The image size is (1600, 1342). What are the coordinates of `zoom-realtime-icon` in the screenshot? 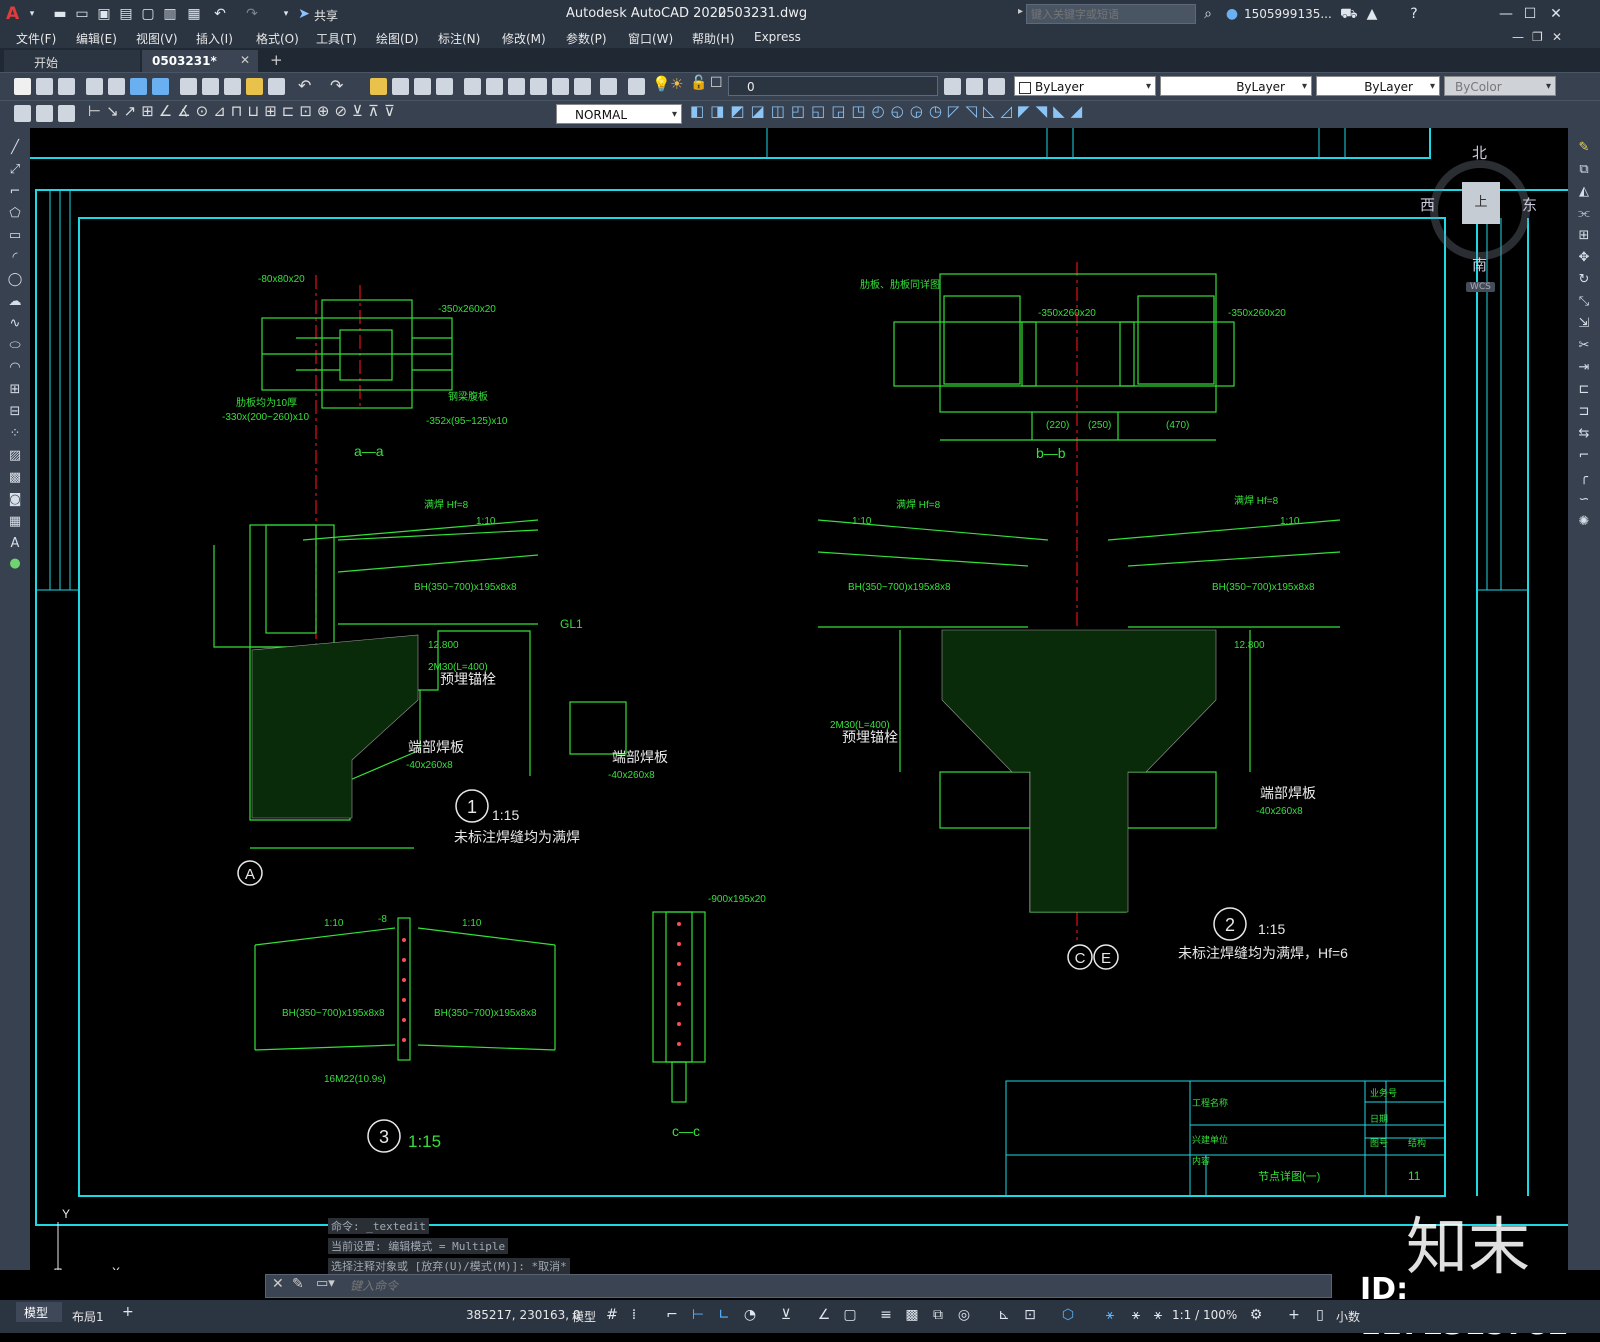 It's located at (400, 86).